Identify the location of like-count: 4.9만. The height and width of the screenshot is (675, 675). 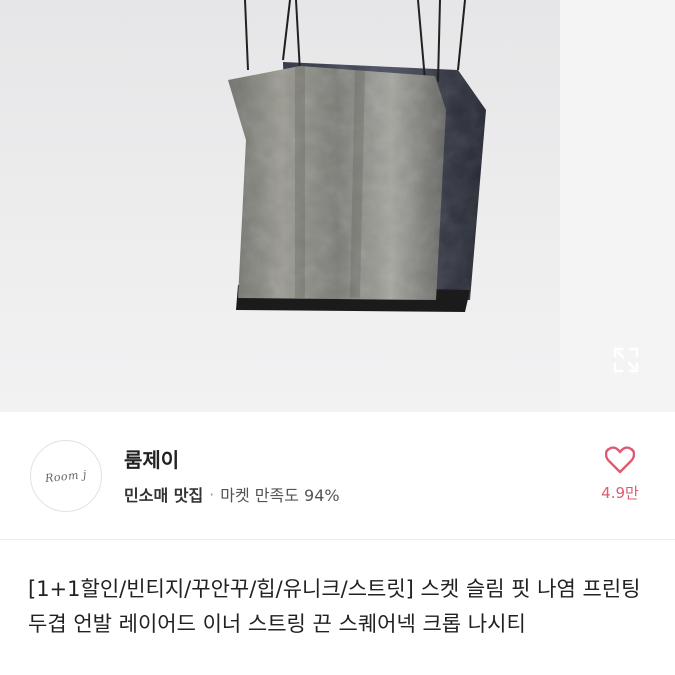
(620, 493).